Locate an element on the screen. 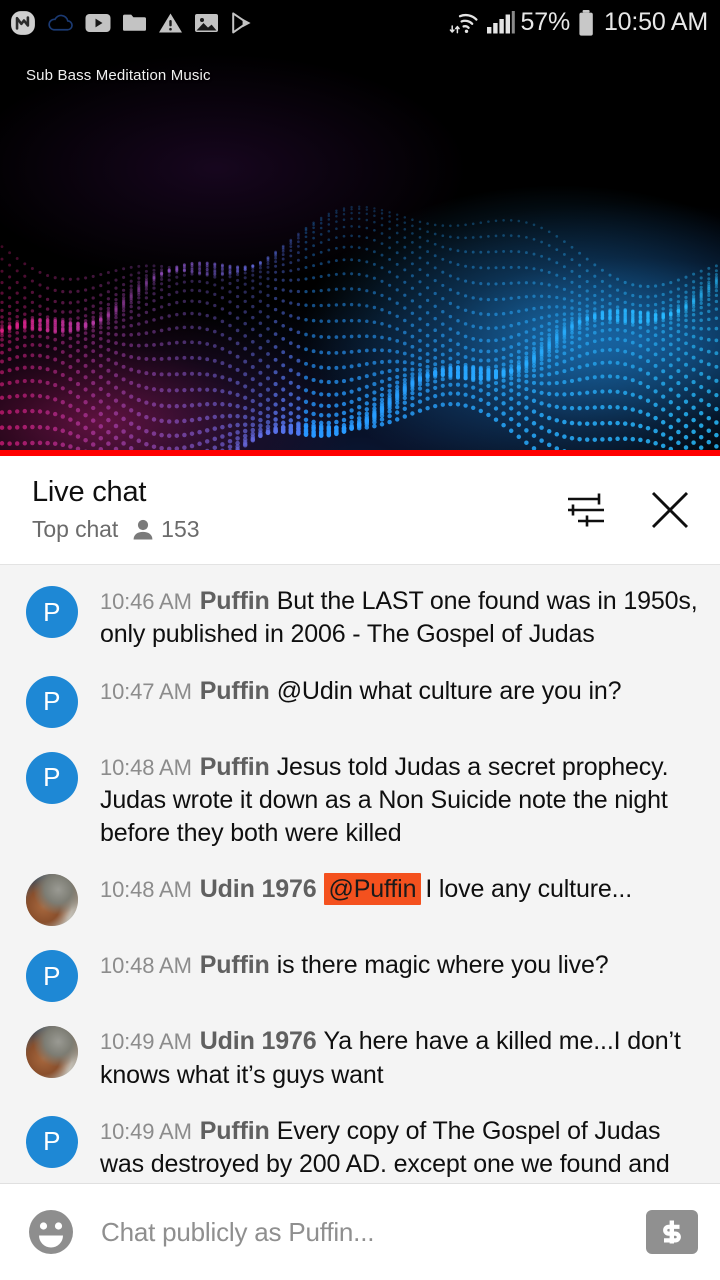 This screenshot has height=1280, width=720. wifi-icon is located at coordinates (463, 23).